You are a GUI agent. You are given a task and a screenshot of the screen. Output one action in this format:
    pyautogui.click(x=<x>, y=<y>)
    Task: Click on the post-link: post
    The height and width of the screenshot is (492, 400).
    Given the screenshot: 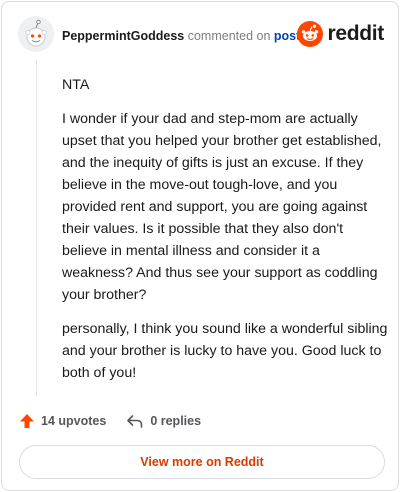 What is the action you would take?
    pyautogui.click(x=287, y=36)
    